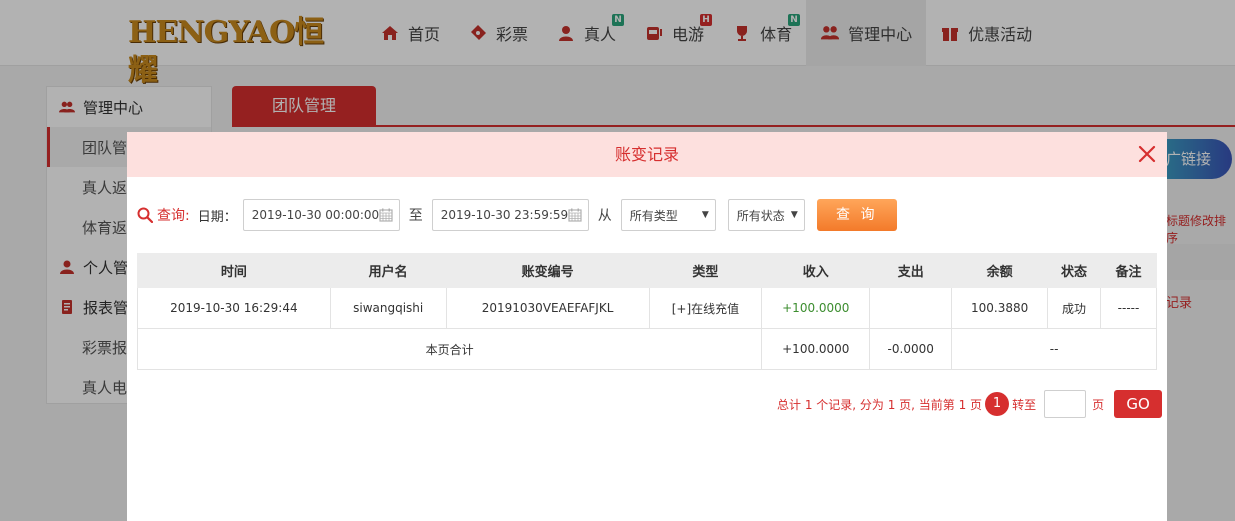  Describe the element at coordinates (173, 216) in the screenshot. I see `query-label: 查询:` at that location.